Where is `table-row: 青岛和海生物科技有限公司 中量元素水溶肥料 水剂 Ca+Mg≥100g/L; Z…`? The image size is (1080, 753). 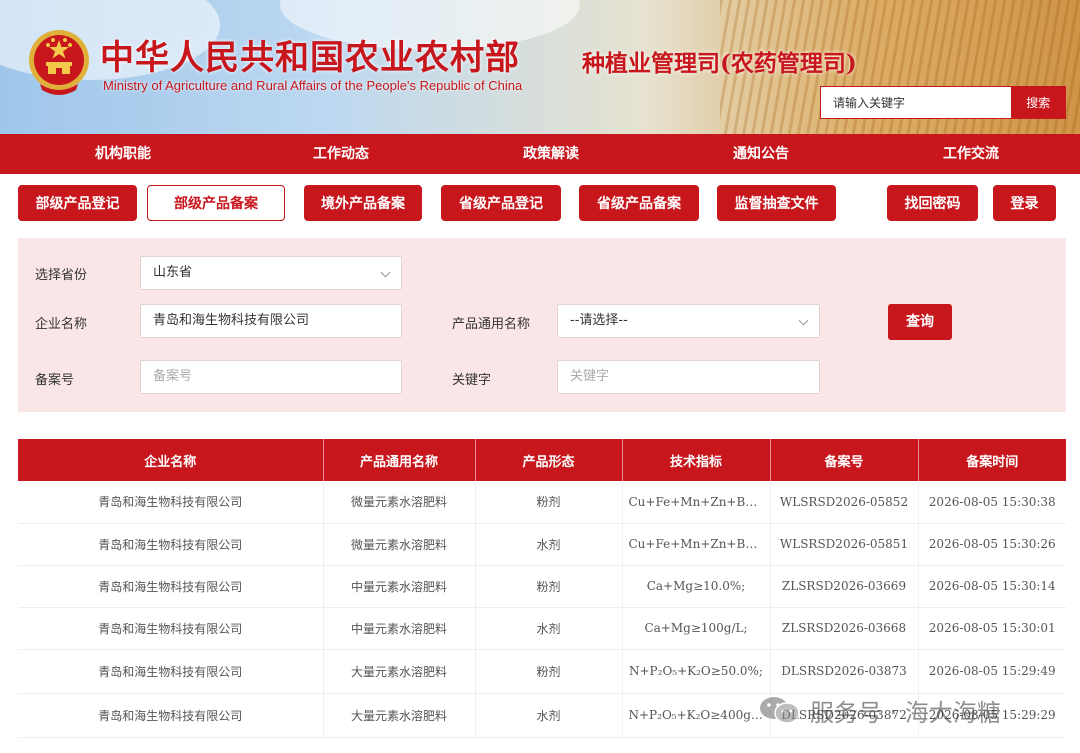
table-row: 青岛和海生物科技有限公司 中量元素水溶肥料 水剂 Ca+Mg≥100g/L; Z… is located at coordinates (542, 628).